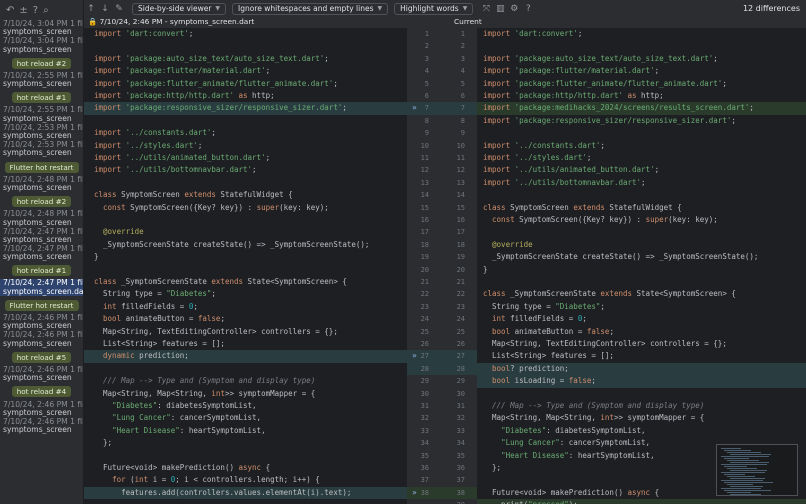 The height and width of the screenshot is (504, 806). Describe the element at coordinates (641, 381) in the screenshot. I see `right-code-line: bool isLoading = false;` at that location.